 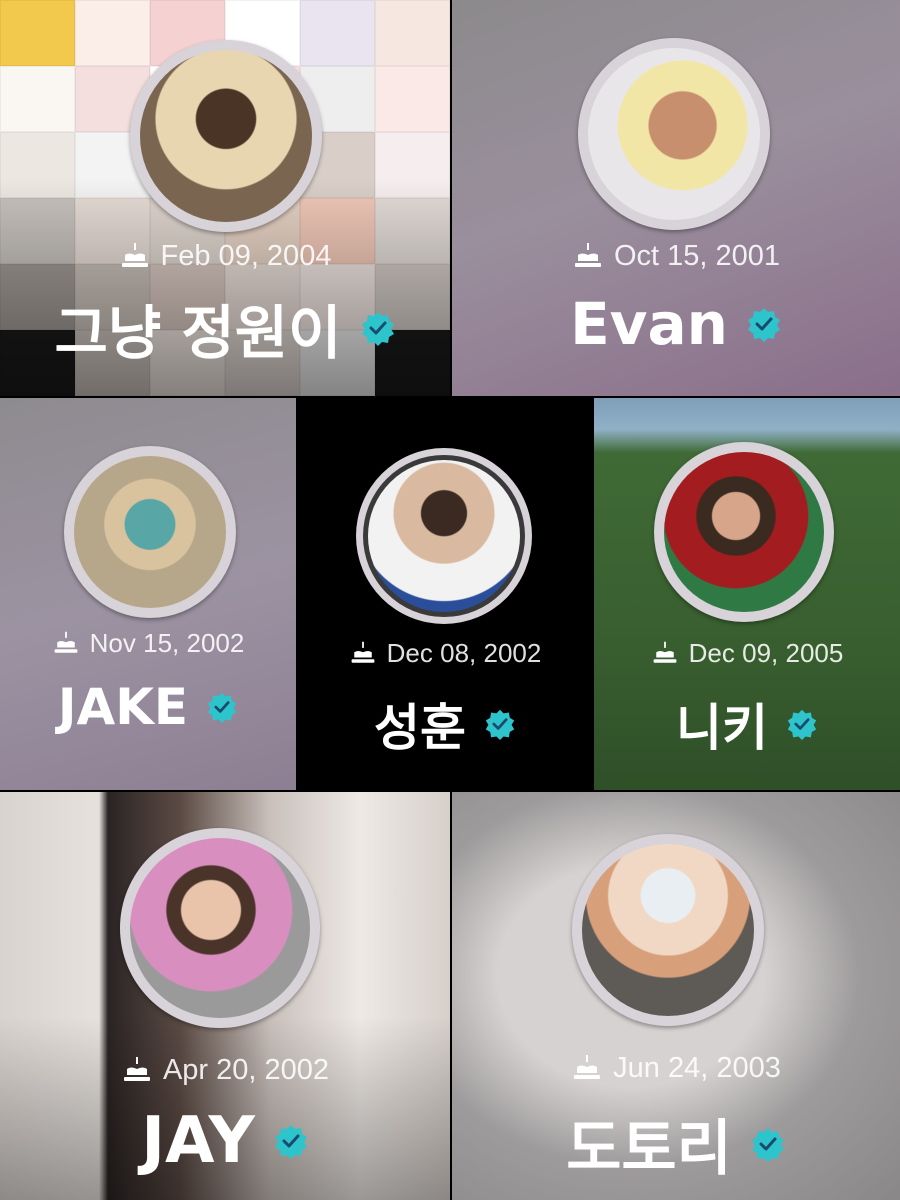 I want to click on name-row: 도토리, so click(x=676, y=1143).